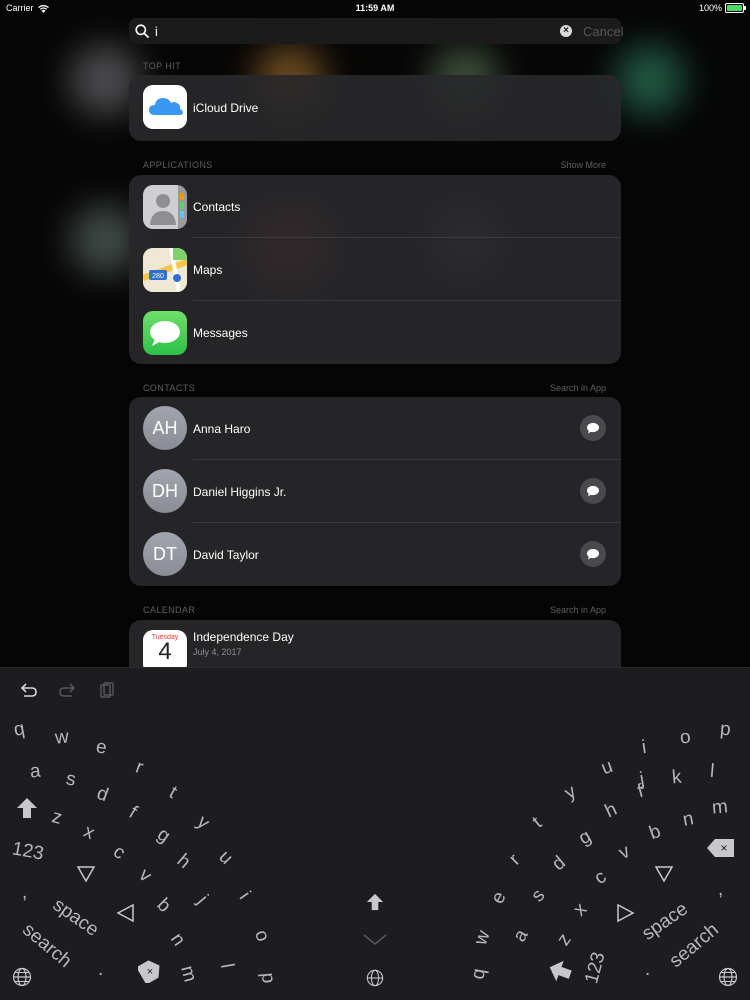  What do you see at coordinates (603, 31) in the screenshot?
I see `cancel-button: Cancel` at bounding box center [603, 31].